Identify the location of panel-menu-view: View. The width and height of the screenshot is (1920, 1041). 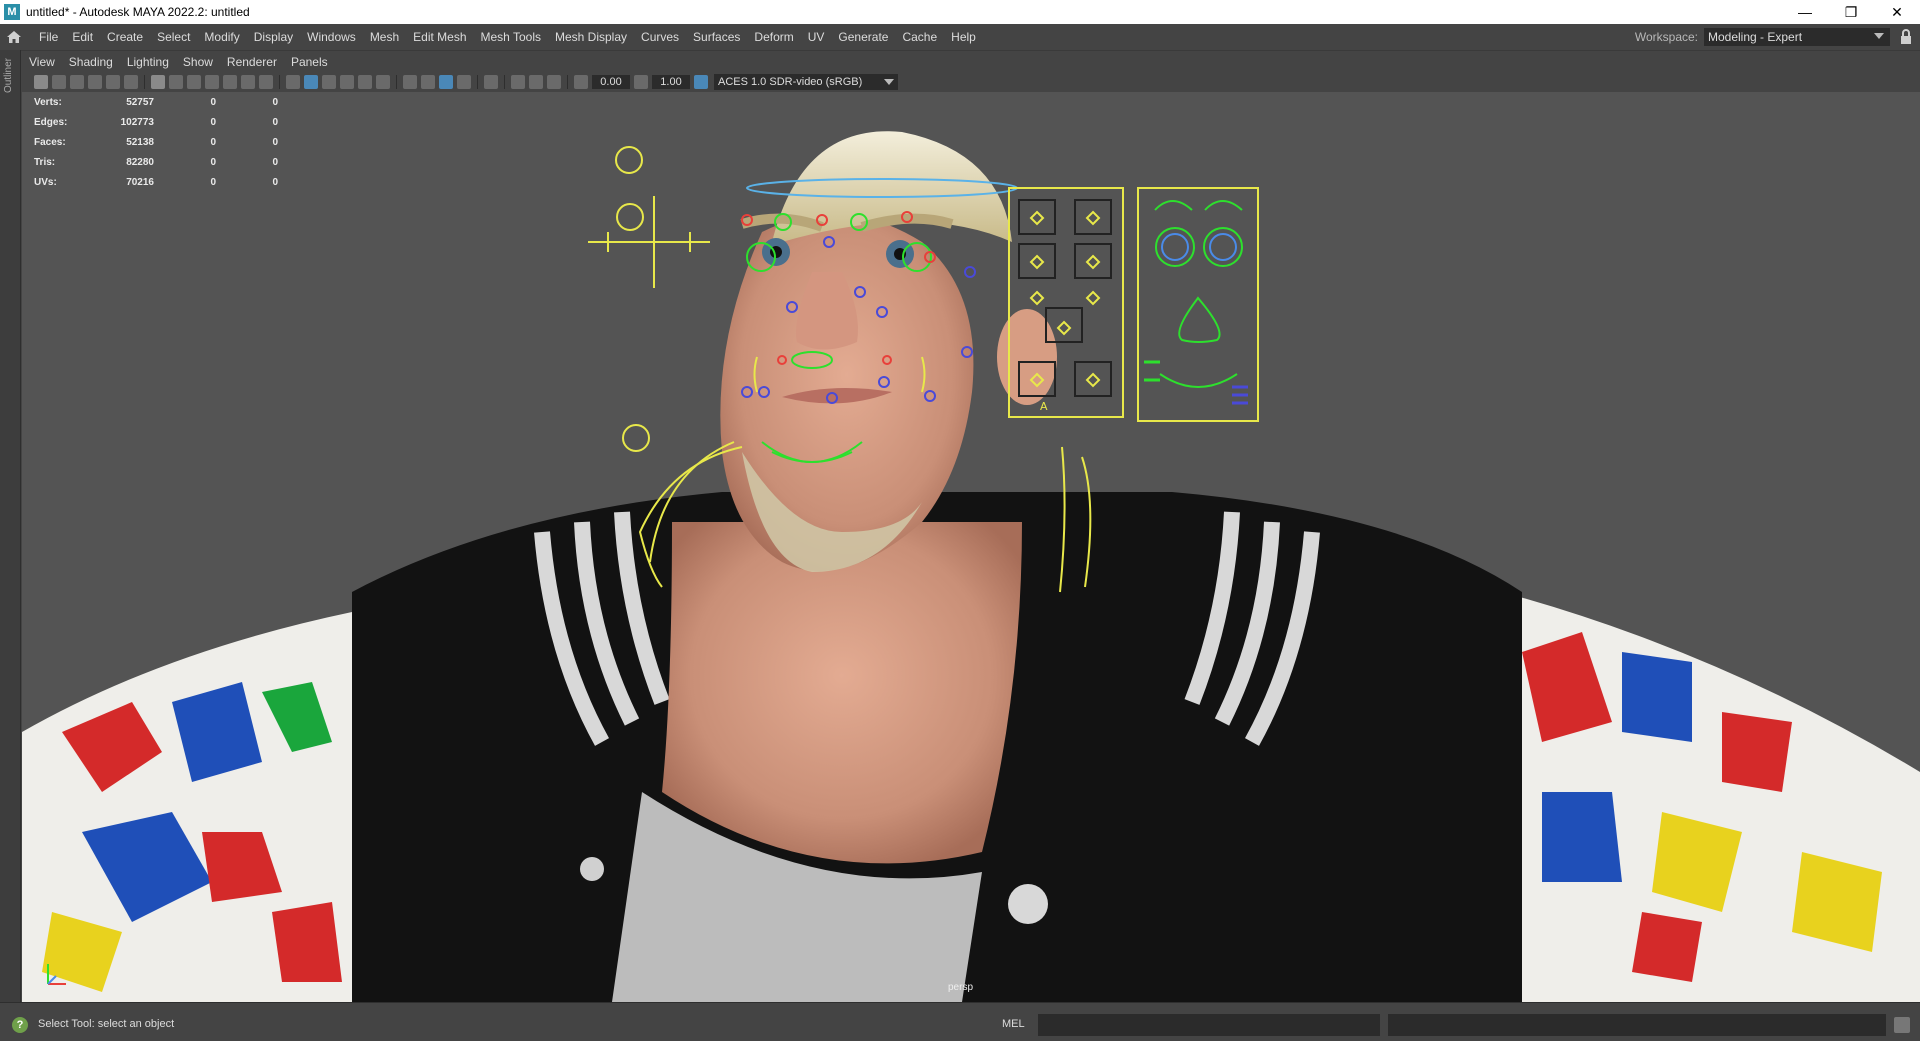
(42, 62).